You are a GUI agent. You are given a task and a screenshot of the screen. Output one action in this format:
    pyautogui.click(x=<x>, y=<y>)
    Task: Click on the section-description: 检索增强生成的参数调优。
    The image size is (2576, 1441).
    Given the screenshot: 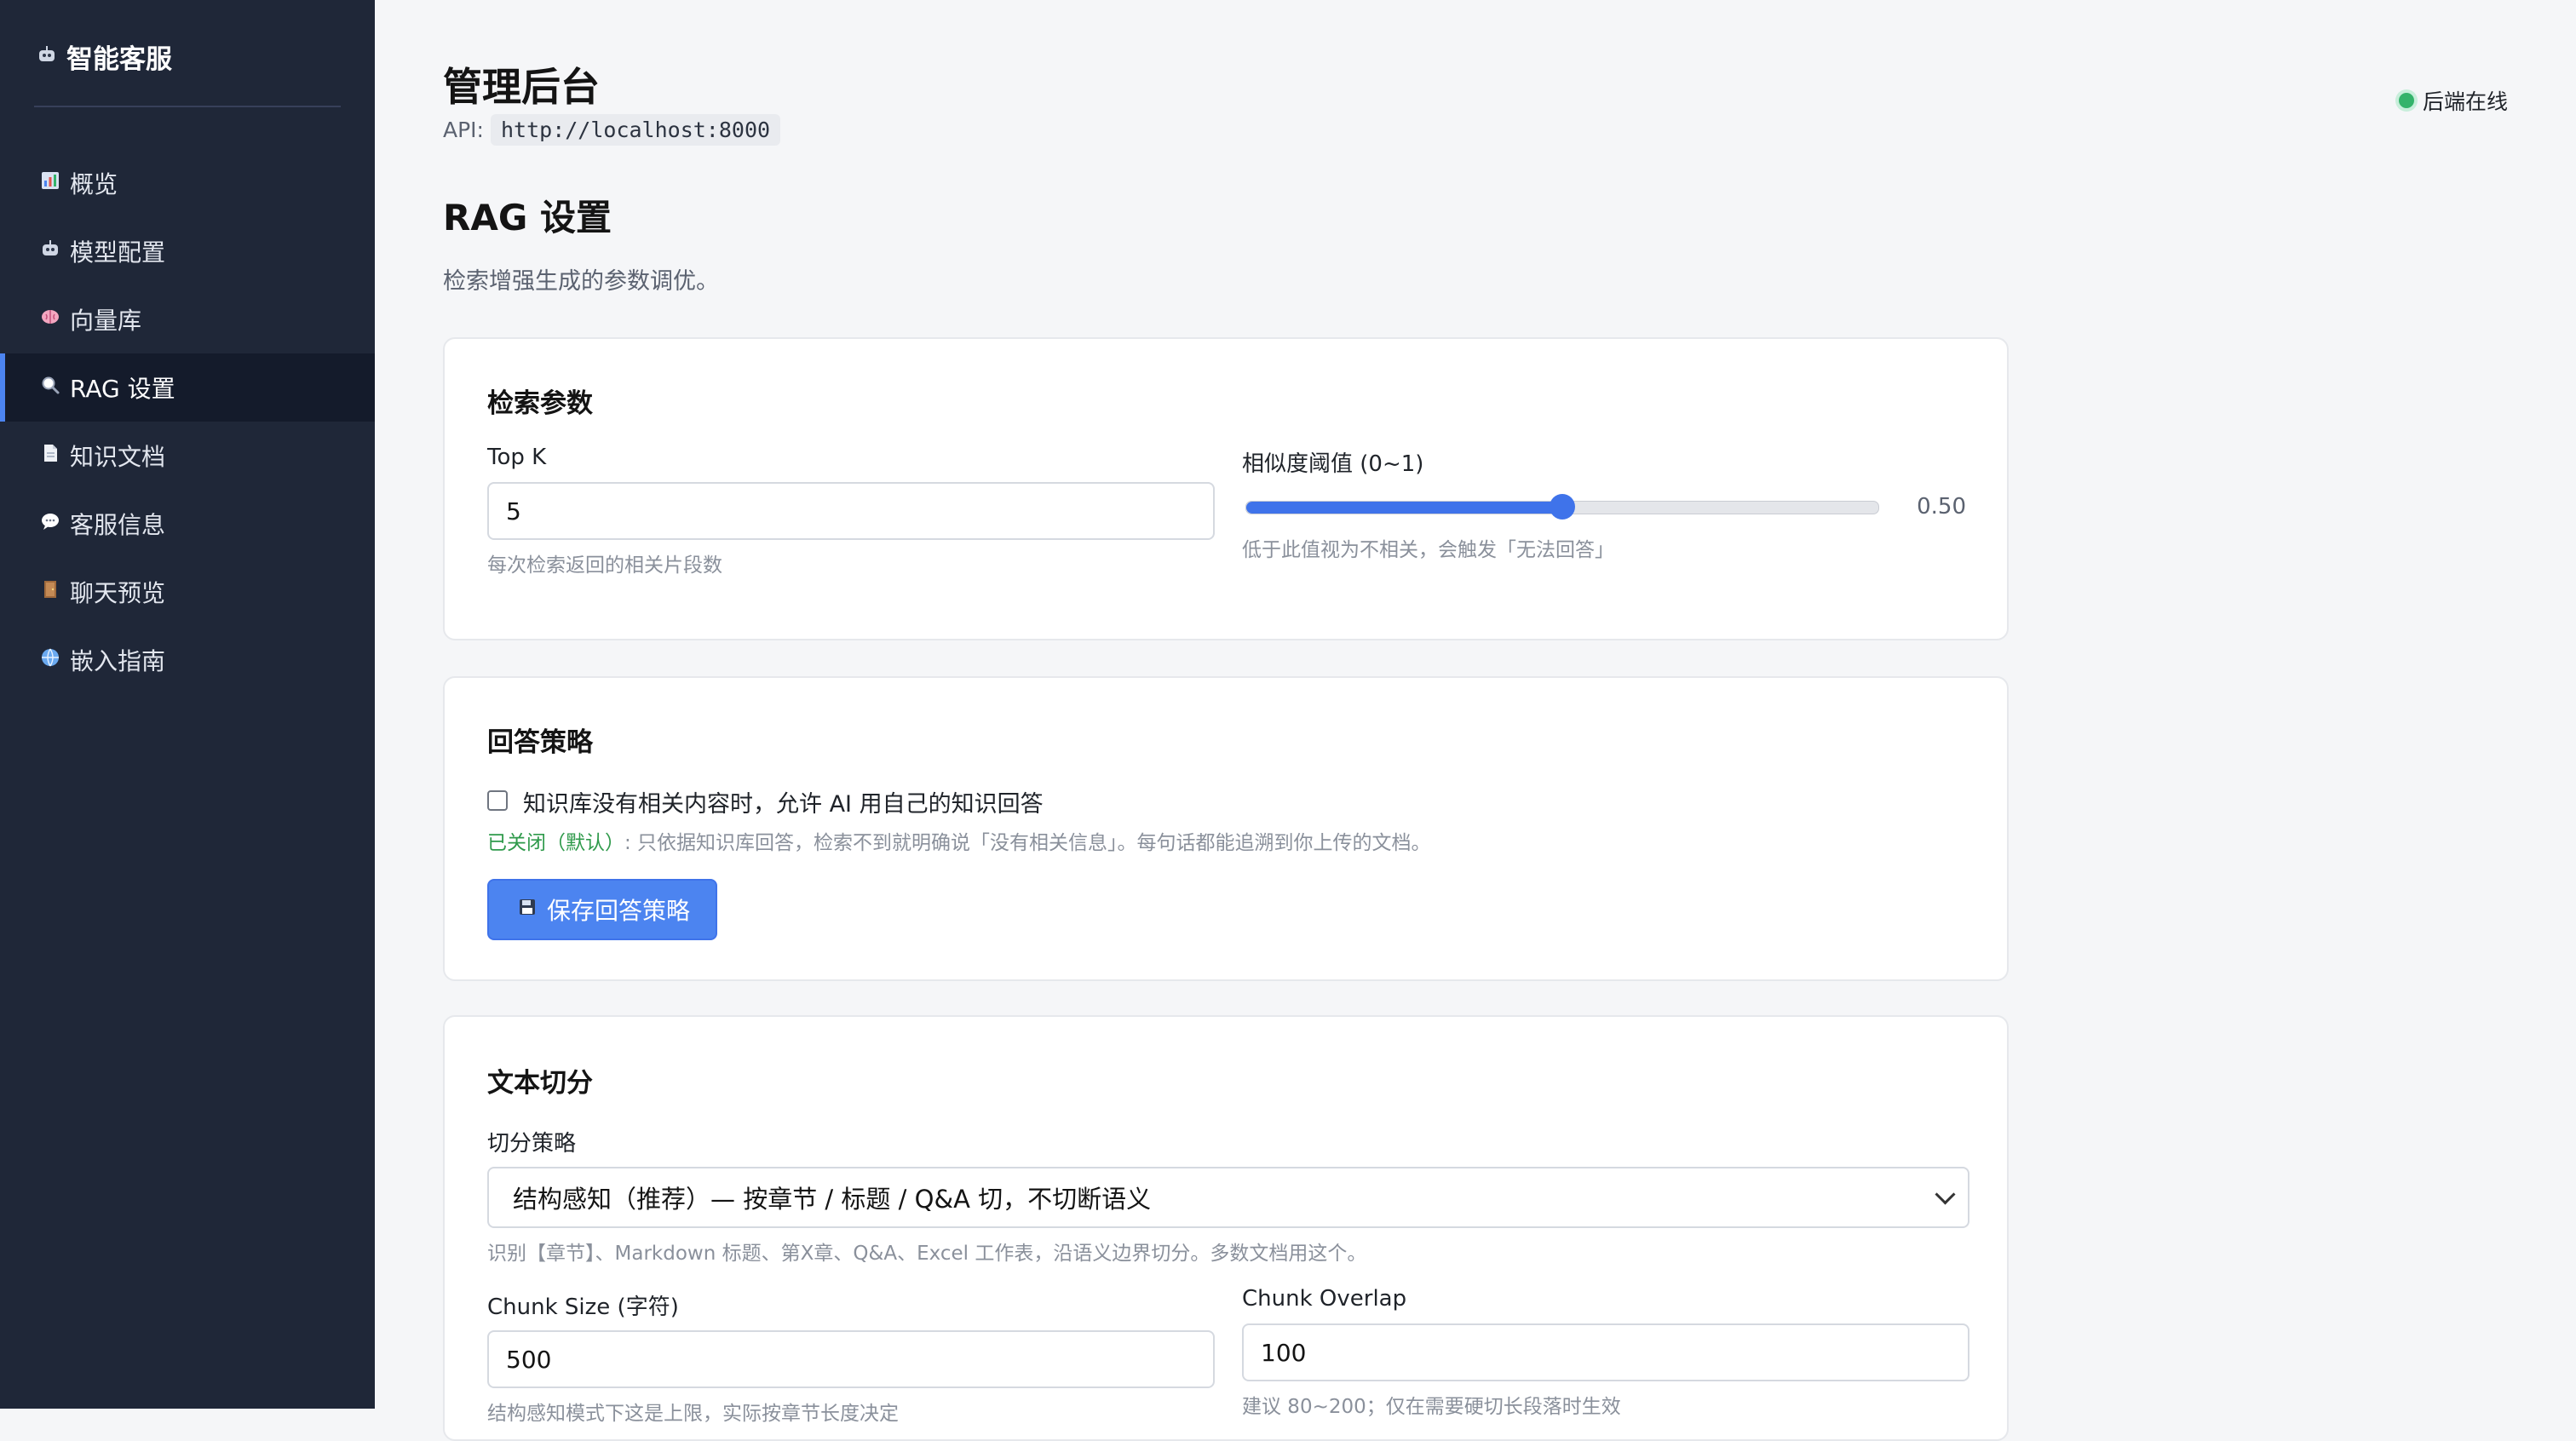 What is the action you would take?
    pyautogui.click(x=581, y=281)
    